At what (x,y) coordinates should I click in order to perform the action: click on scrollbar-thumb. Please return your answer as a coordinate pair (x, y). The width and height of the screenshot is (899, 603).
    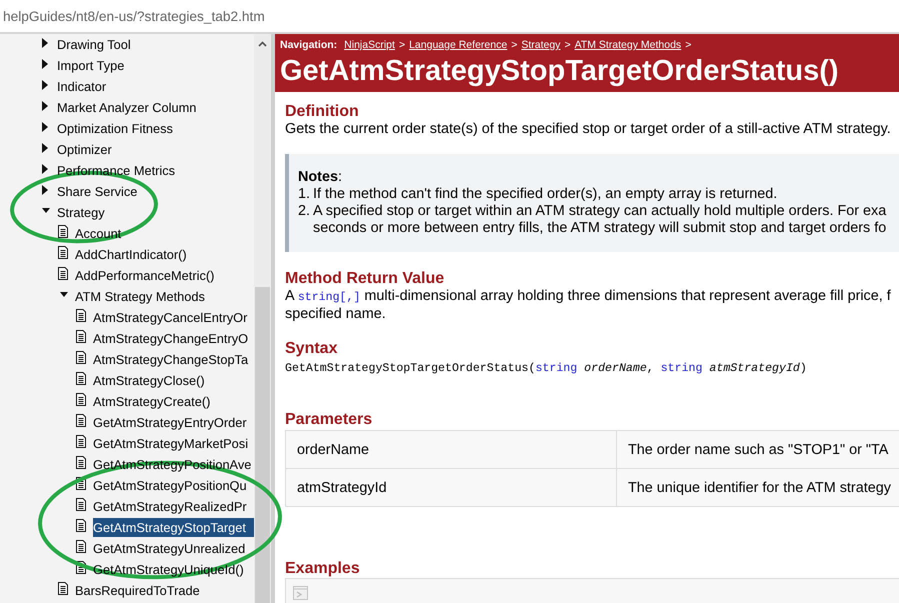
    Looking at the image, I should click on (262, 445).